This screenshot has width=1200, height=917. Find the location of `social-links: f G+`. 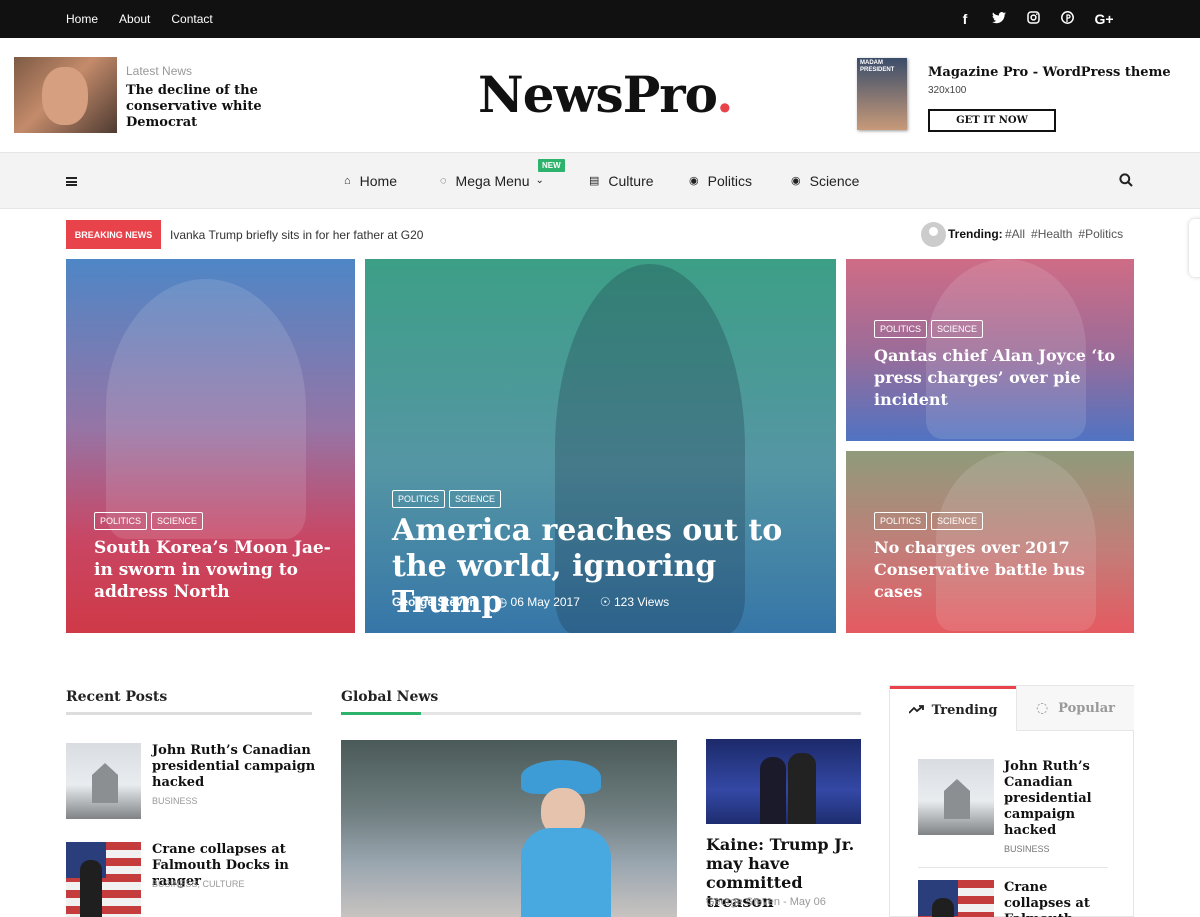

social-links: f G+ is located at coordinates (1036, 19).